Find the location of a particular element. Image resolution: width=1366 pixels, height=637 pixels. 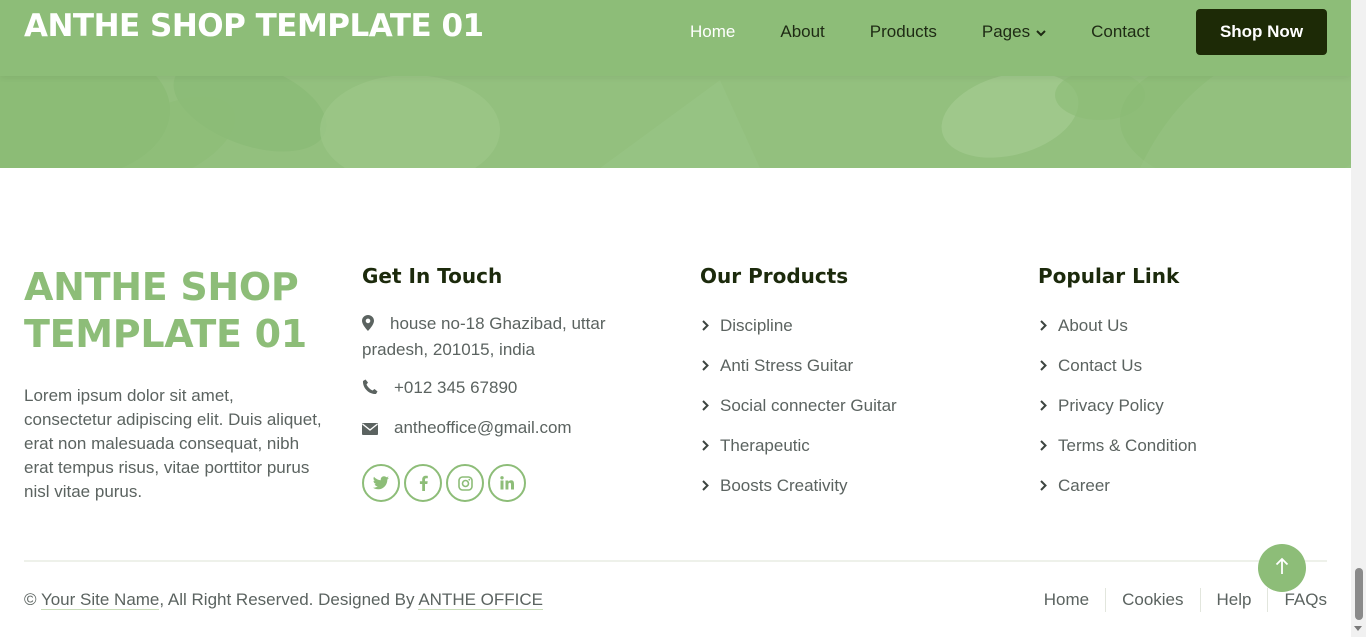

arrow-up-icon is located at coordinates (1282, 568).